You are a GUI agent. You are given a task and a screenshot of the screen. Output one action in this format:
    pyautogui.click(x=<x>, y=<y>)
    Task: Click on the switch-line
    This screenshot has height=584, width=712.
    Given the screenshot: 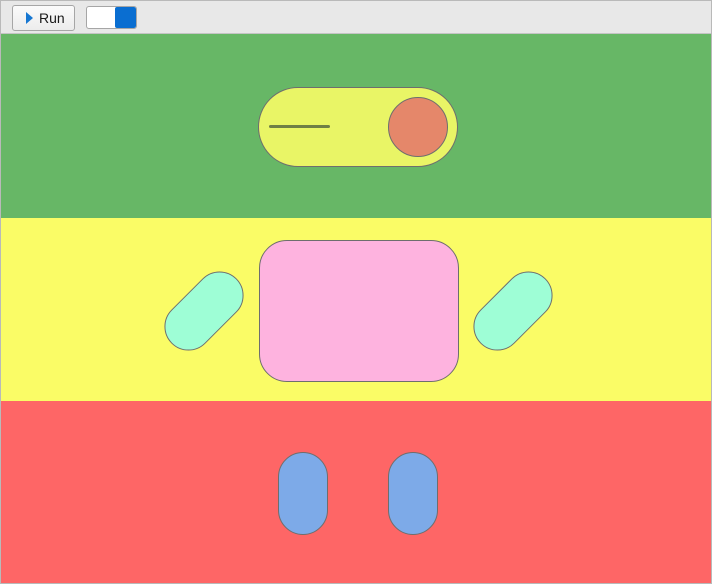 What is the action you would take?
    pyautogui.click(x=299, y=126)
    